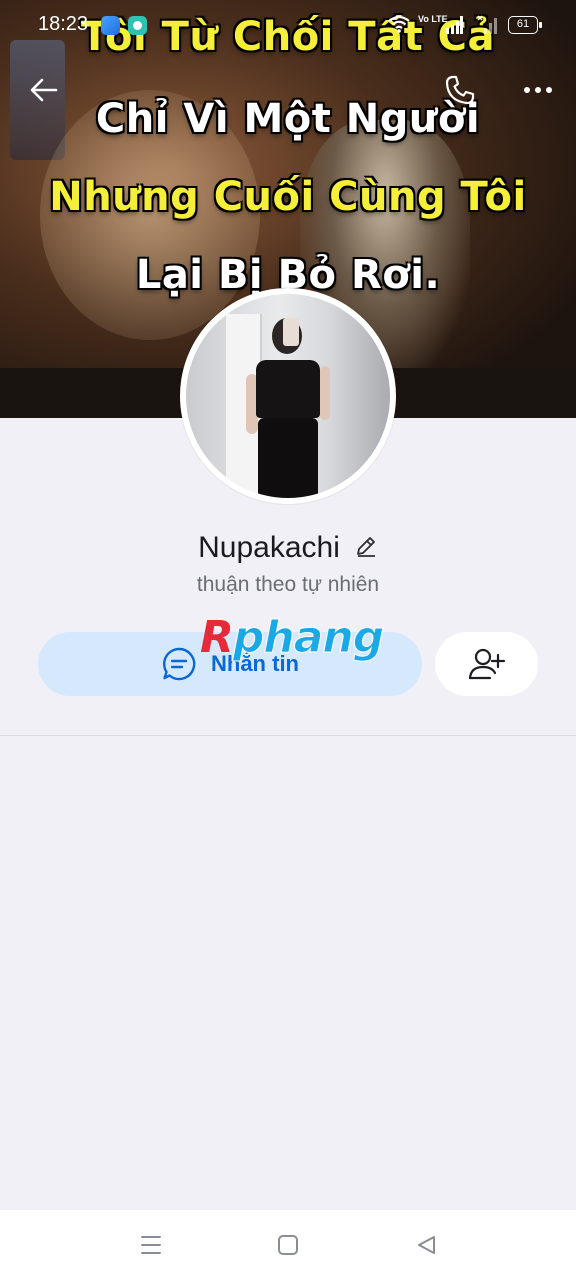 This screenshot has width=576, height=1280. What do you see at coordinates (288, 389) in the screenshot?
I see `avatar-person-top` at bounding box center [288, 389].